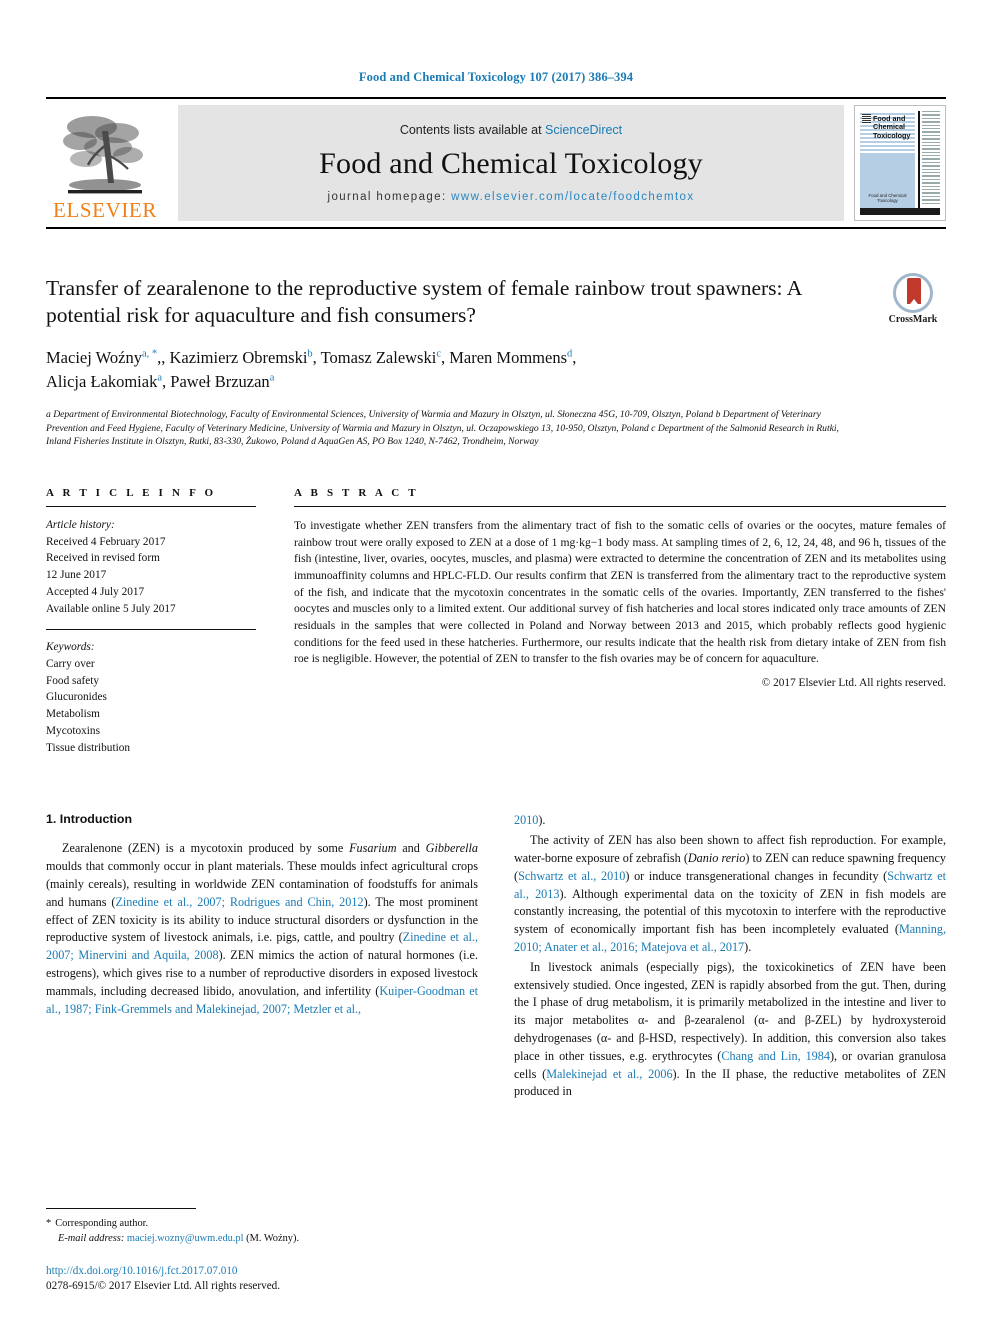 This screenshot has height=1323, width=992. I want to click on journal-title: Food and Chemical Toxicology, so click(511, 163).